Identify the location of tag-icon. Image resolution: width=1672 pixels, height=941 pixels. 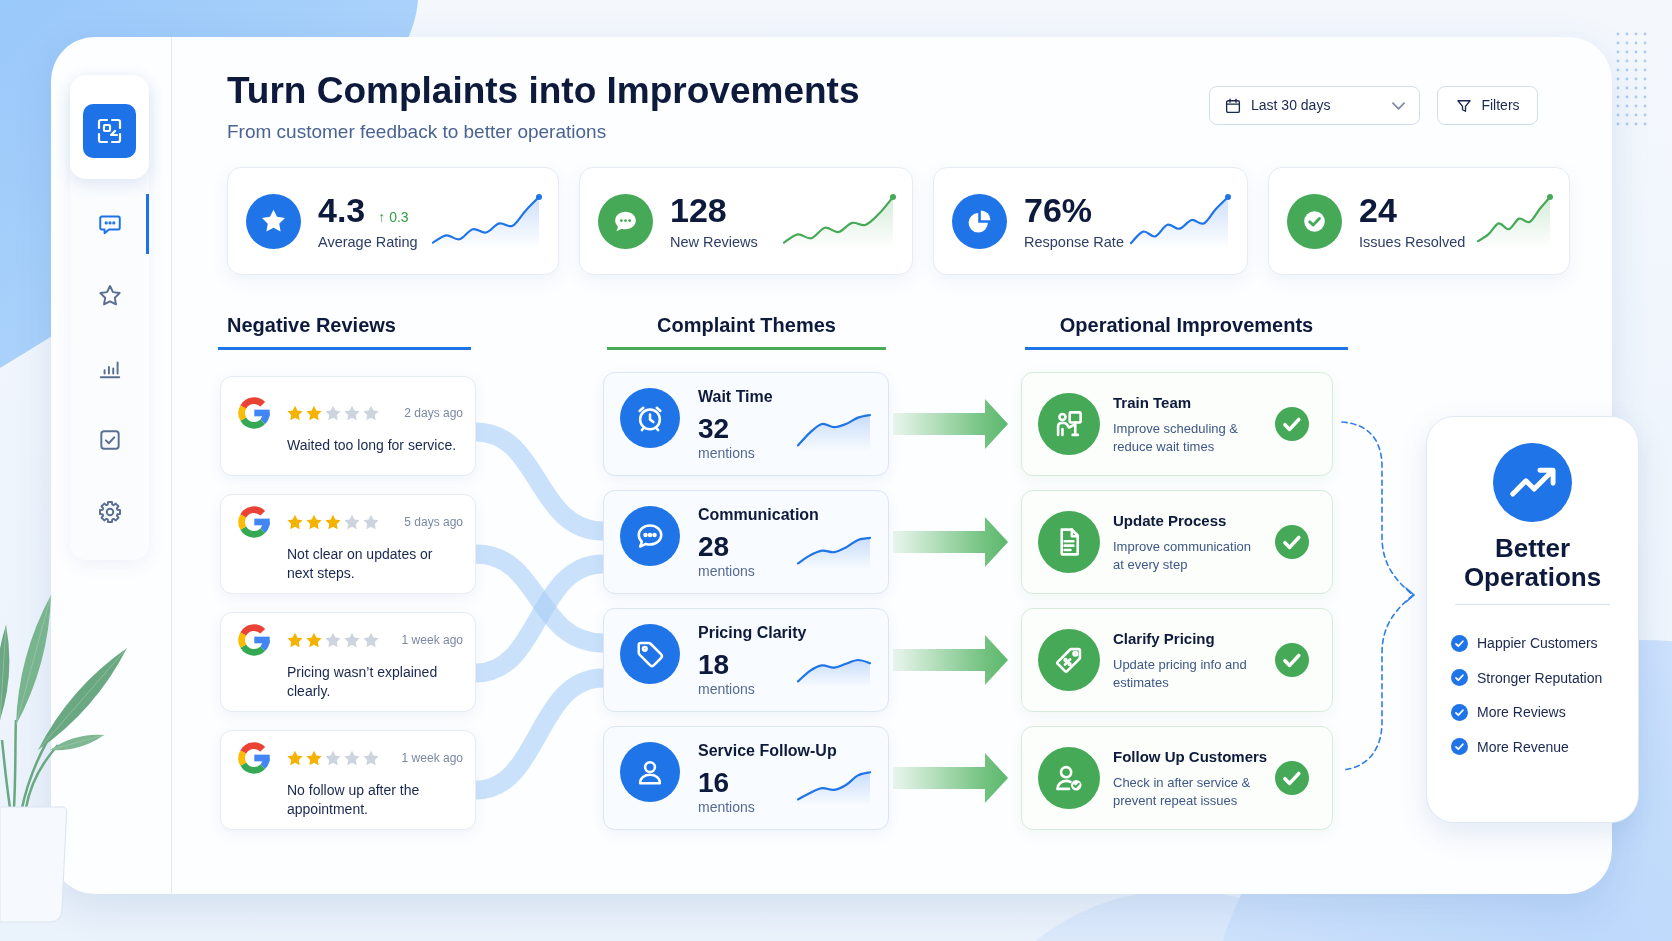
(650, 654).